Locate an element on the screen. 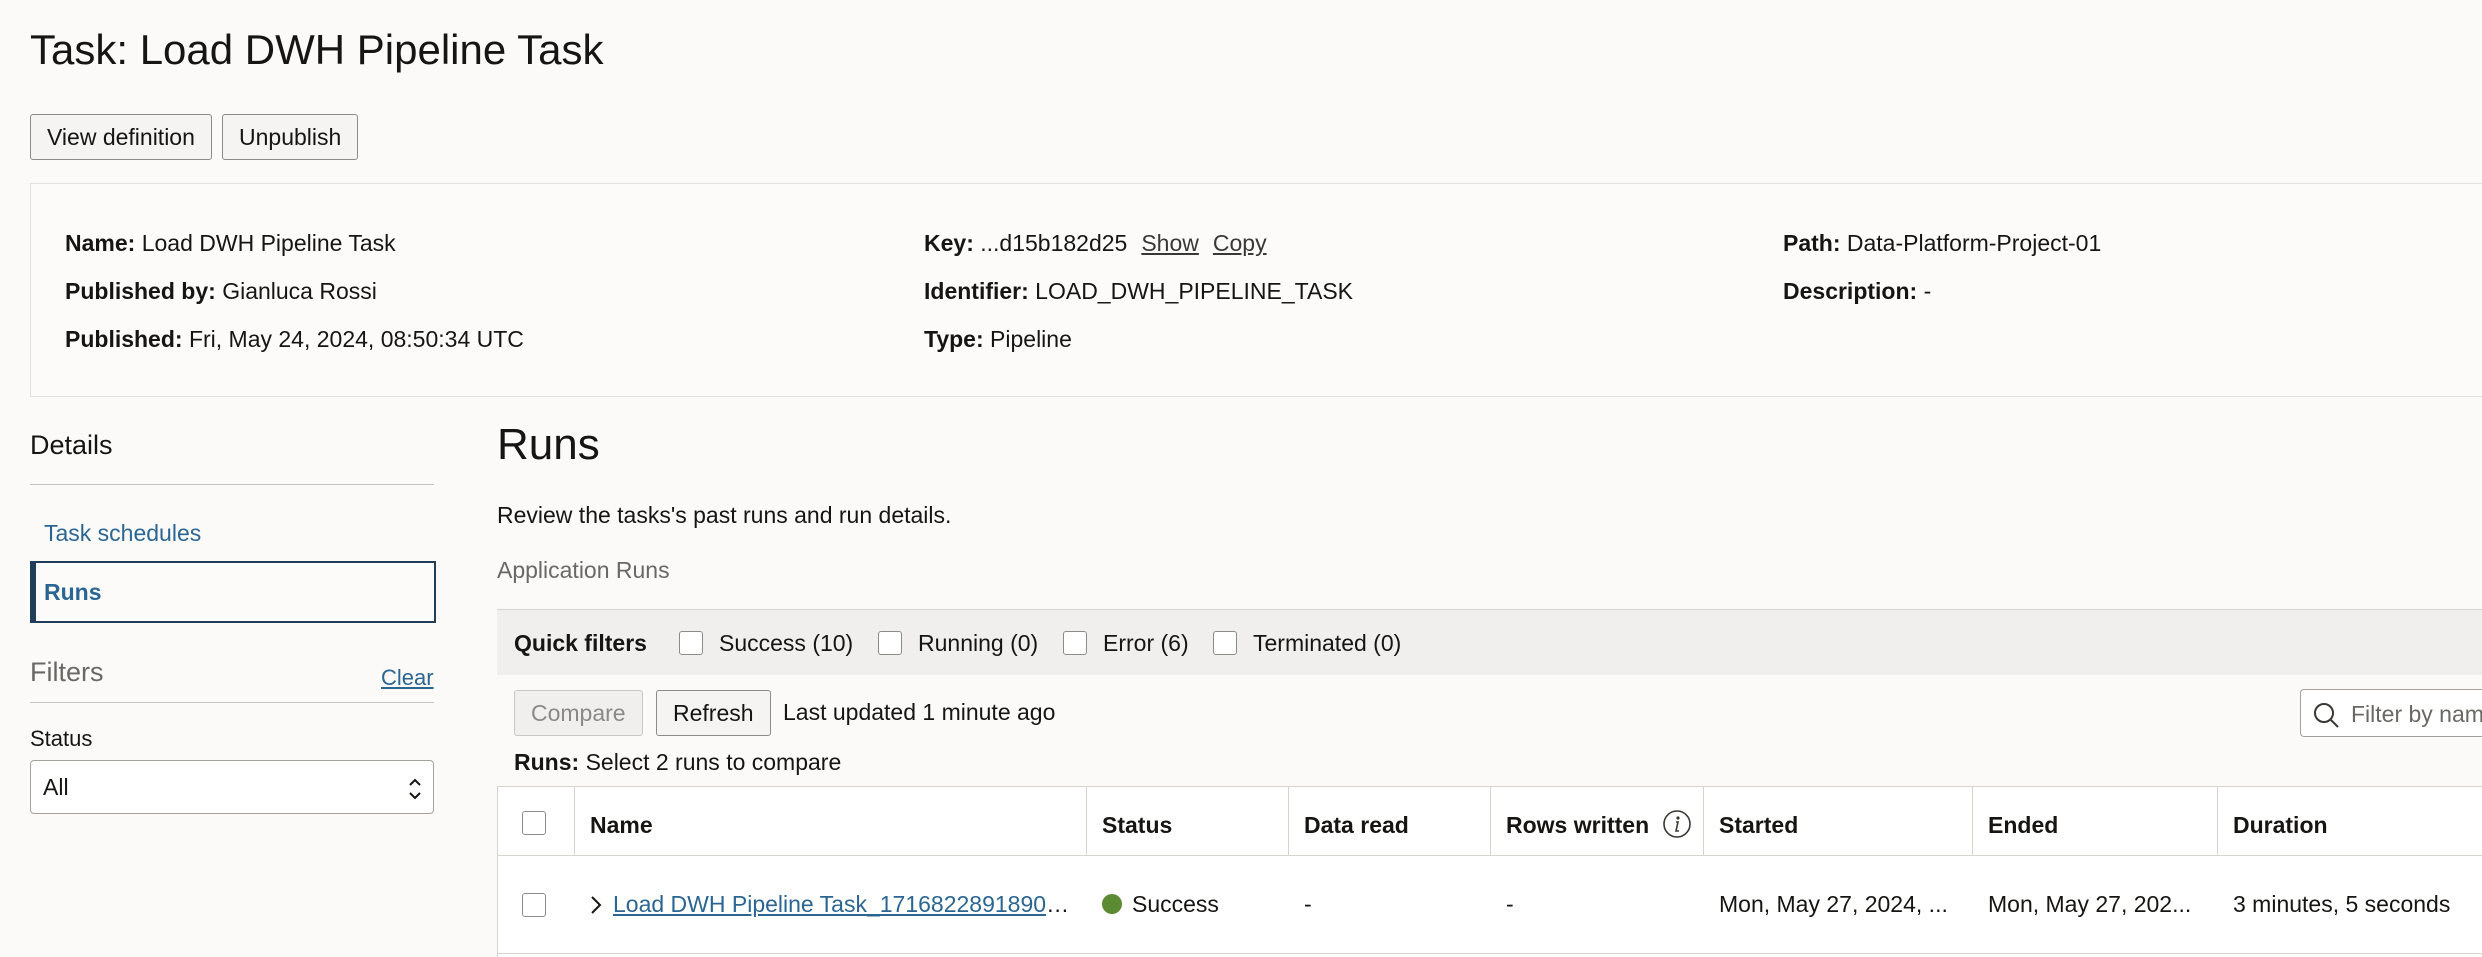 This screenshot has width=2482, height=957. info-key: Key: ...d15b182d25 Show Copy is located at coordinates (1095, 243).